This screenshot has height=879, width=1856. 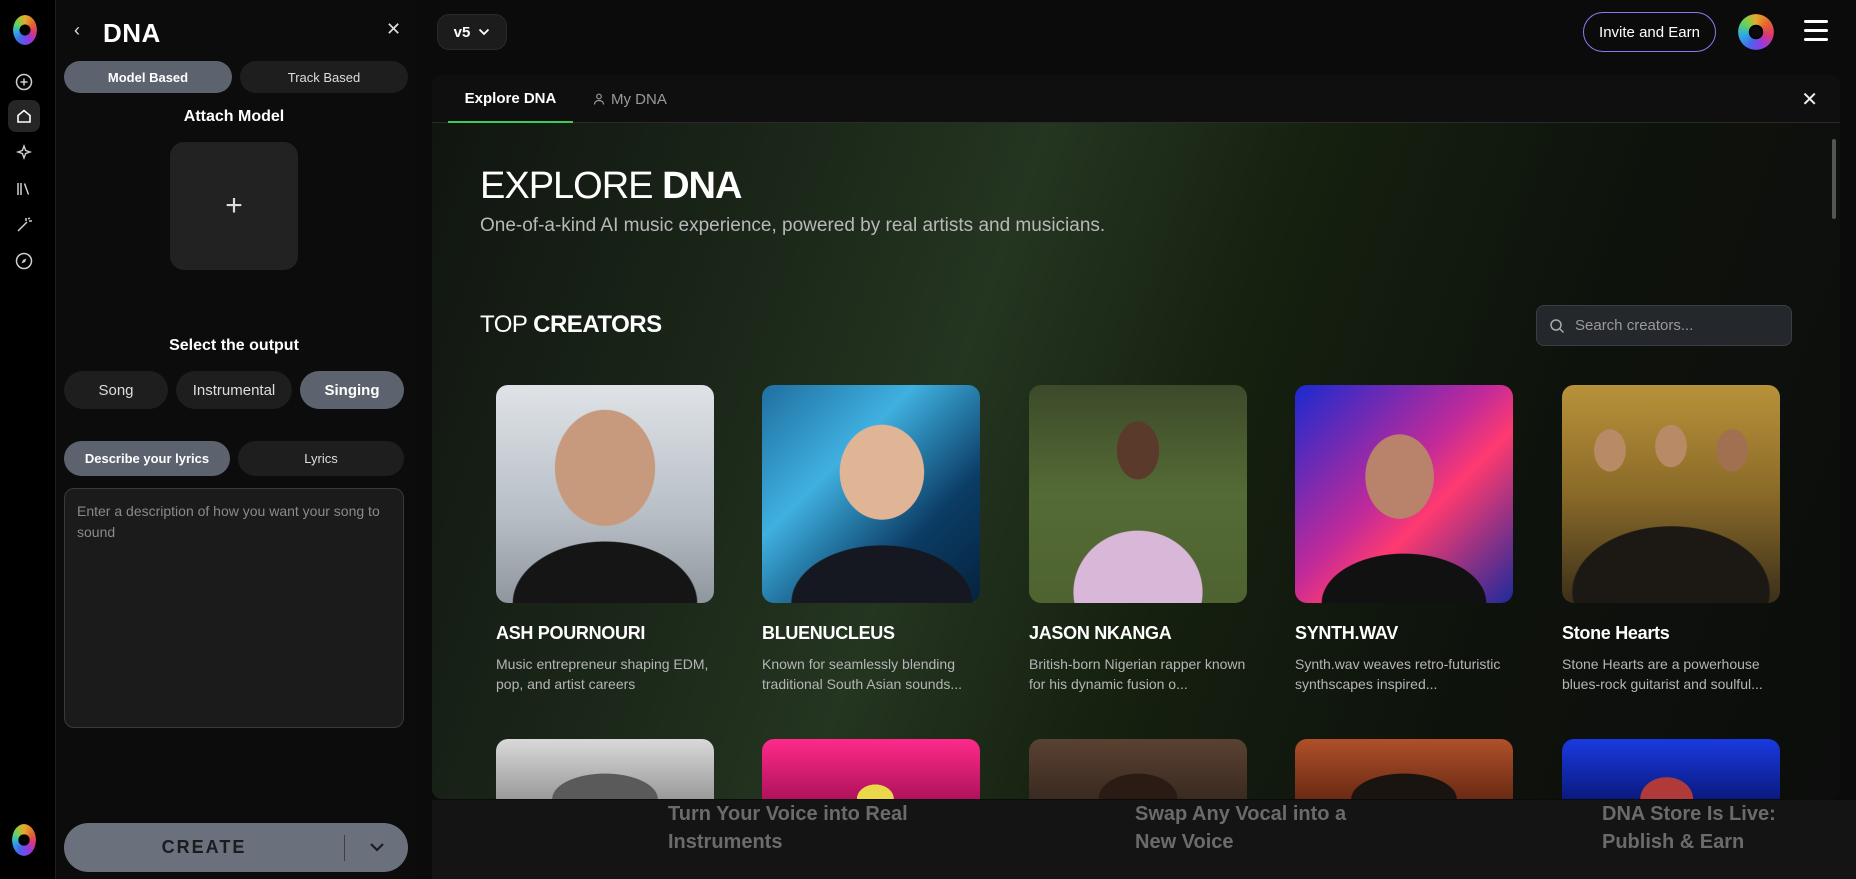 What do you see at coordinates (28, 439) in the screenshot?
I see `left-rail` at bounding box center [28, 439].